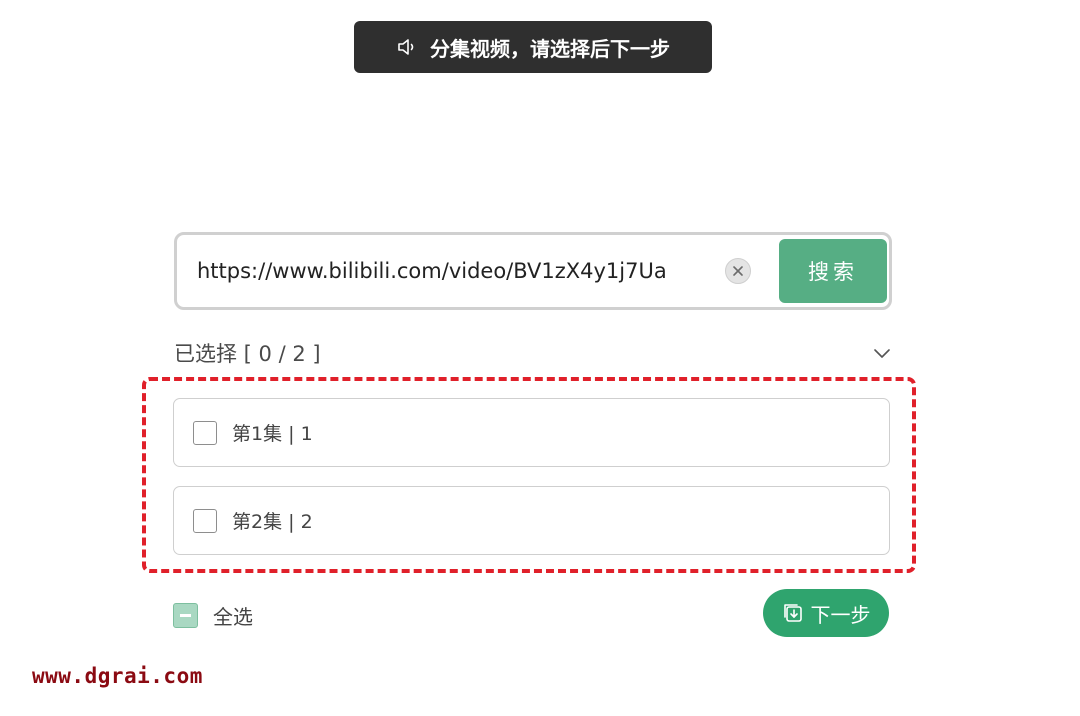 The image size is (1080, 716). Describe the element at coordinates (882, 353) in the screenshot. I see `chevron-down-icon` at that location.